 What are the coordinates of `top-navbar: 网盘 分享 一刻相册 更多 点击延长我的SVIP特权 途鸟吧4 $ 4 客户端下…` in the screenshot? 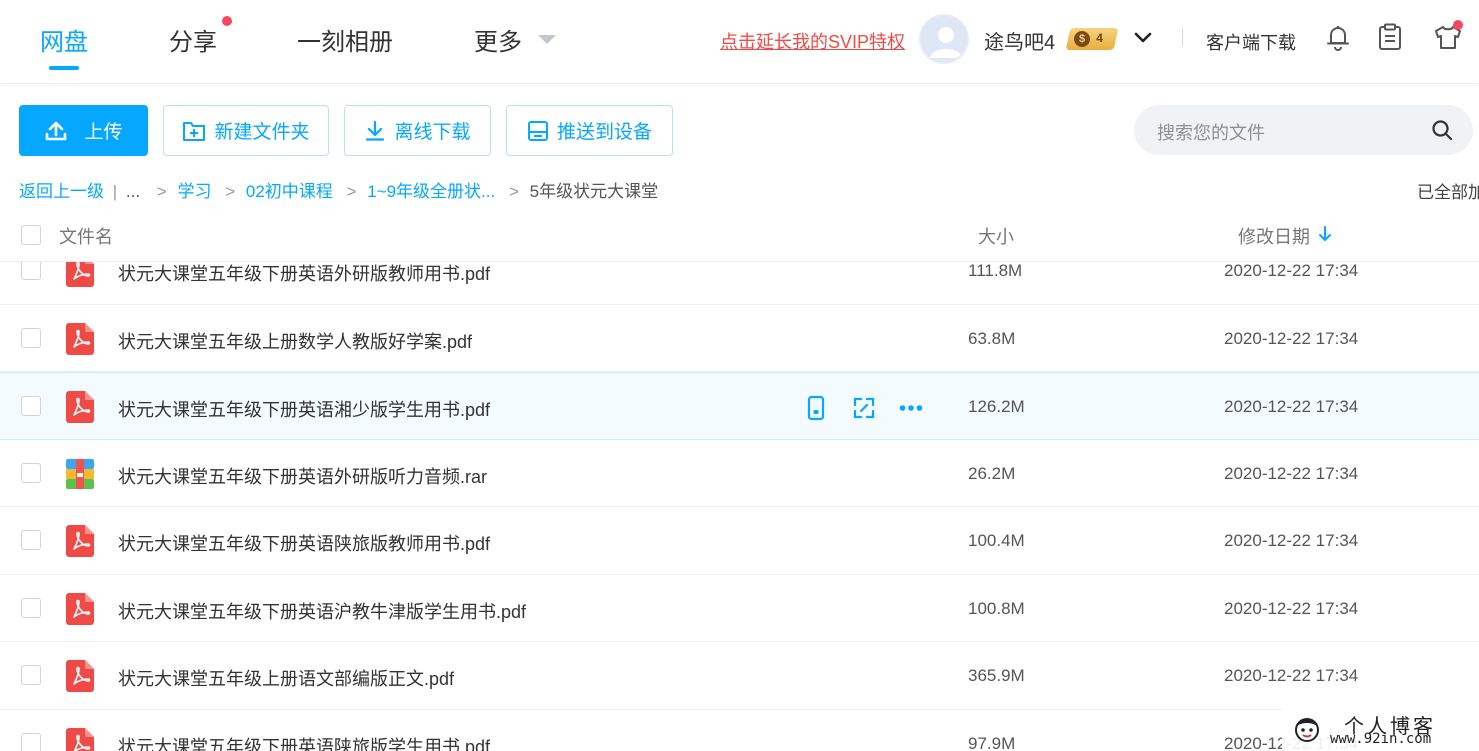 It's located at (739, 42).